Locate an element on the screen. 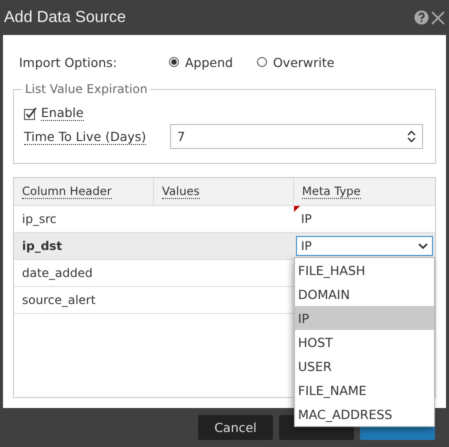 Image resolution: width=449 pixels, height=447 pixels. close-icon is located at coordinates (438, 17).